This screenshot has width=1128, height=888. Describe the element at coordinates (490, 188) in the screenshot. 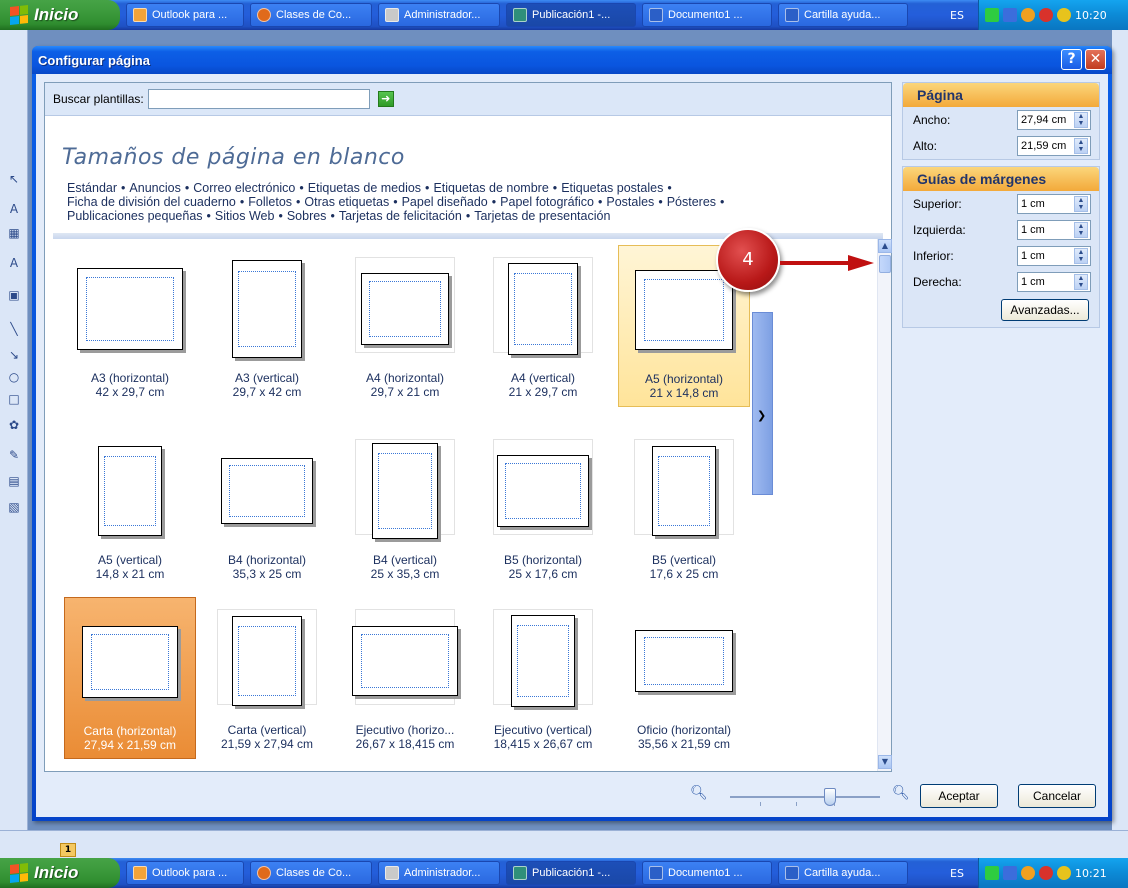

I see `category-link: Etiquetas de nombre` at that location.